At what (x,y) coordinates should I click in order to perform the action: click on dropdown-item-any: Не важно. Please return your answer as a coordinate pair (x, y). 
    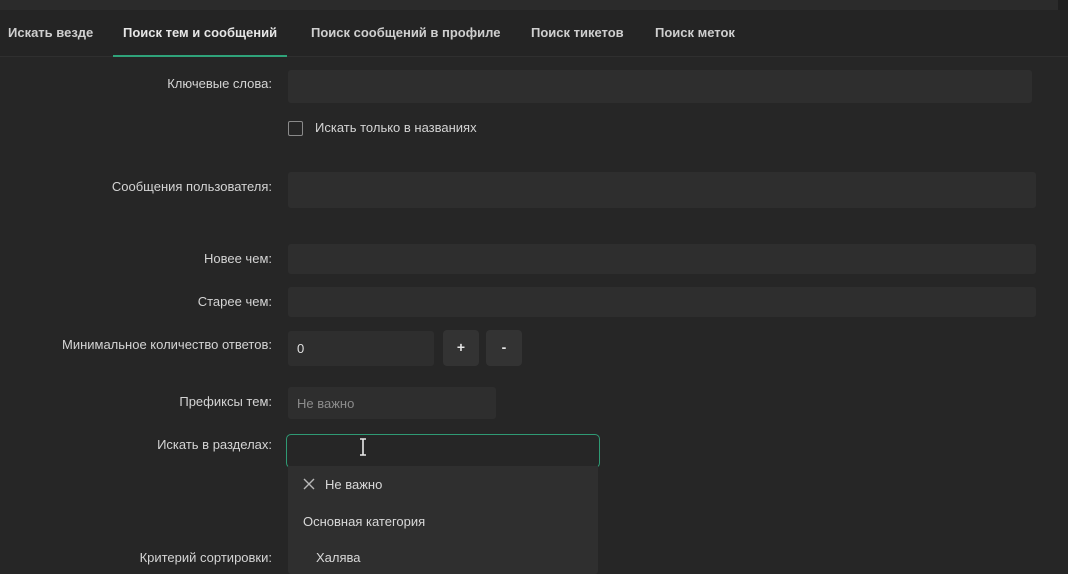
    Looking at the image, I should click on (353, 484).